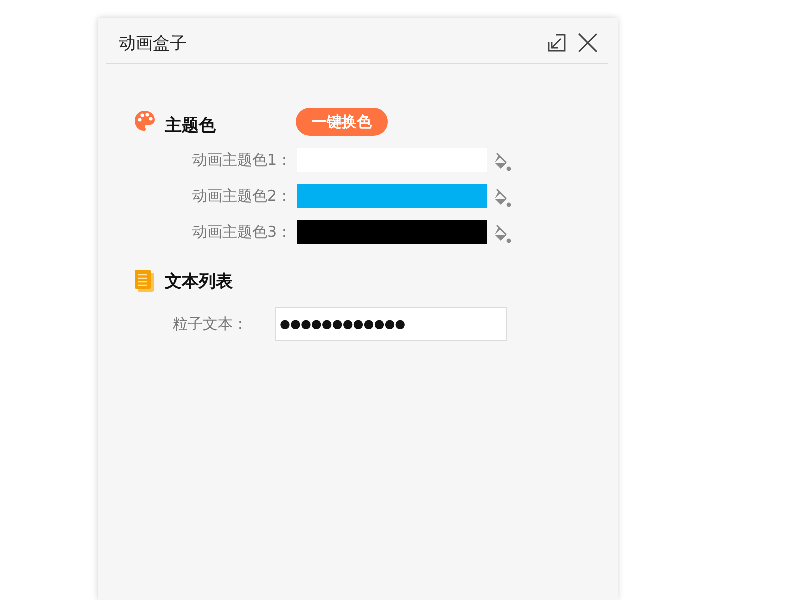 This screenshot has height=600, width=800. I want to click on close-icon, so click(588, 43).